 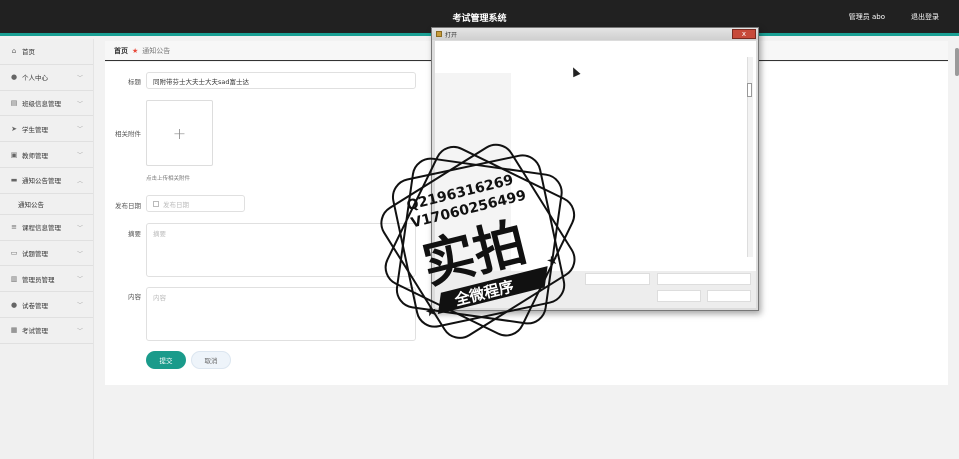 I want to click on sidebar-item-label: 考试管理, so click(x=35, y=331).